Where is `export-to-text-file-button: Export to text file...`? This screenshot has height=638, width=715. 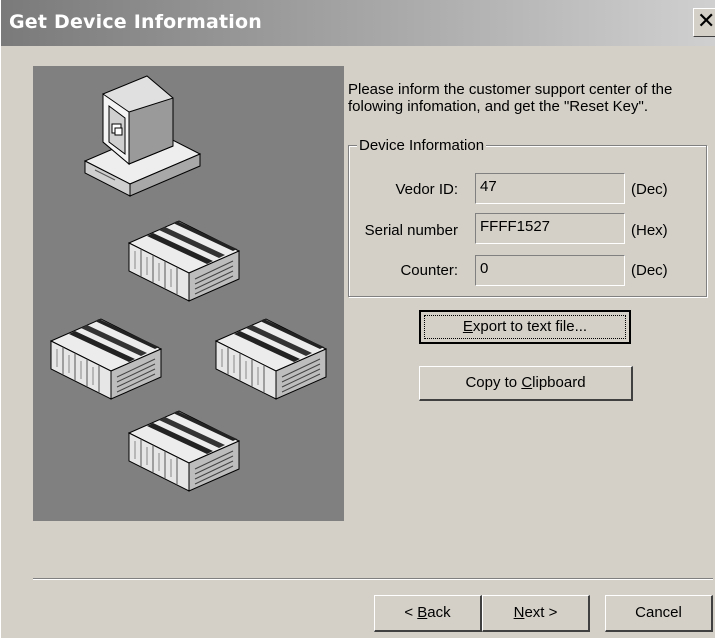 export-to-text-file-button: Export to text file... is located at coordinates (525, 327).